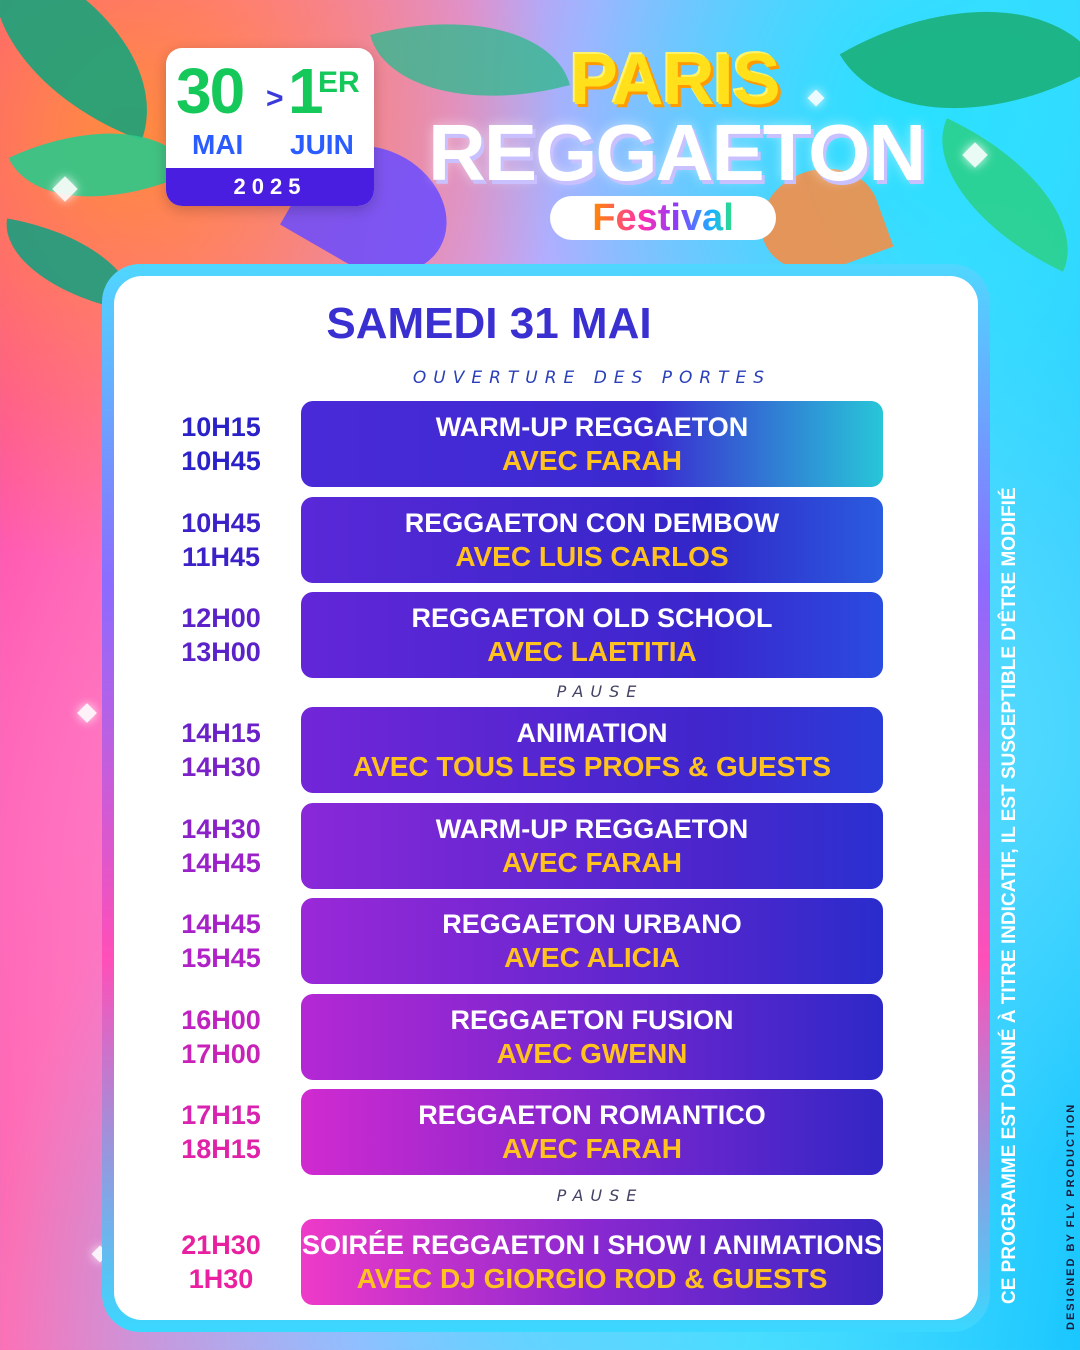 The height and width of the screenshot is (1350, 1080). Describe the element at coordinates (592, 1053) in the screenshot. I see `session-instructor: AVEC GWENN` at that location.